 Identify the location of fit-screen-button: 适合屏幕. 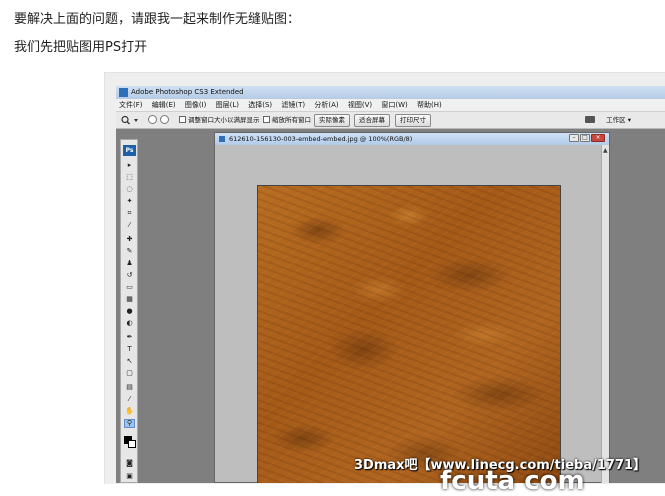
(372, 120).